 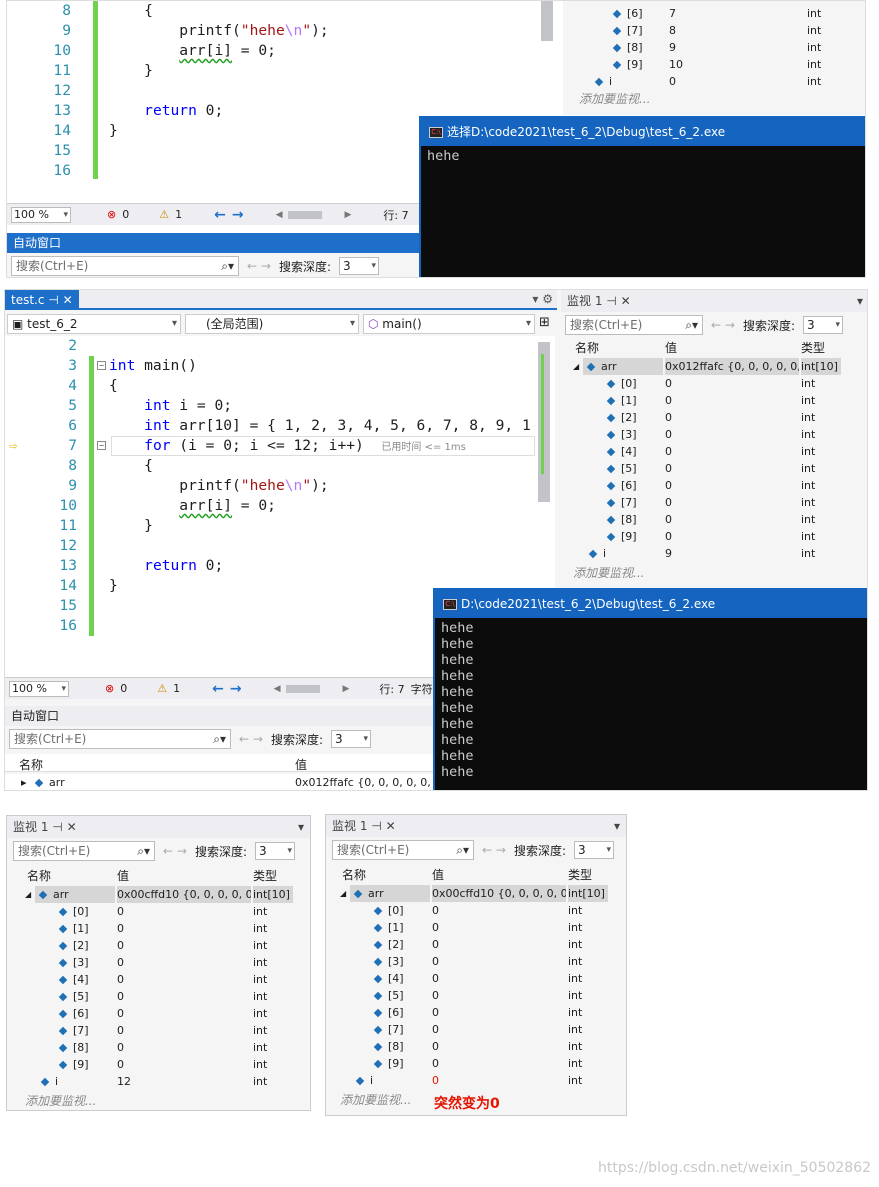 I want to click on nav-back-icon: ←, so click(x=218, y=689).